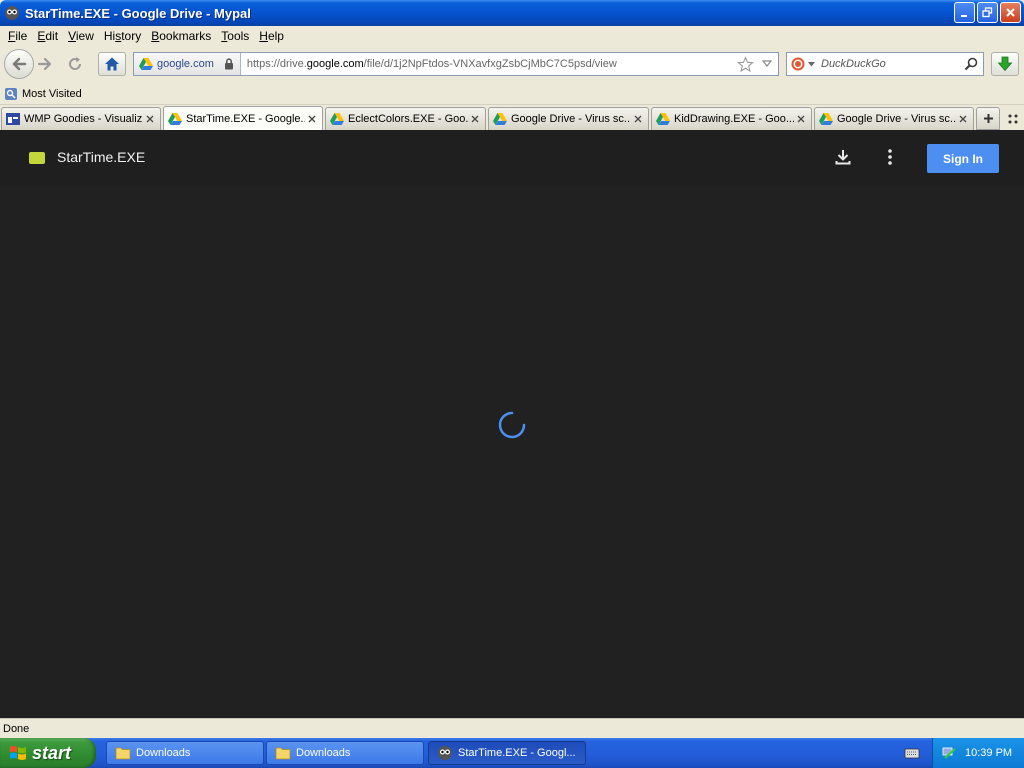 The width and height of the screenshot is (1024, 768). Describe the element at coordinates (767, 64) in the screenshot. I see `url-dropdown-icon` at that location.